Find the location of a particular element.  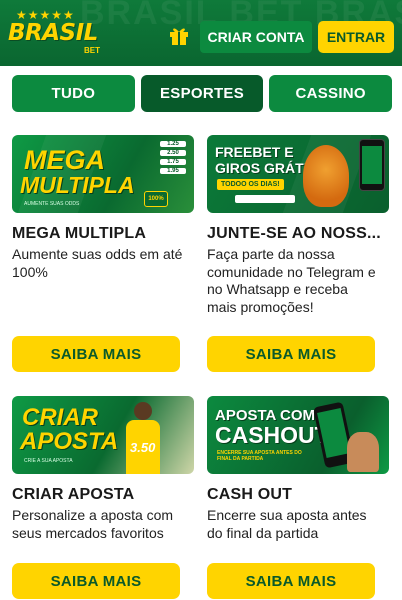

logo-sub: BET is located at coordinates (92, 50).